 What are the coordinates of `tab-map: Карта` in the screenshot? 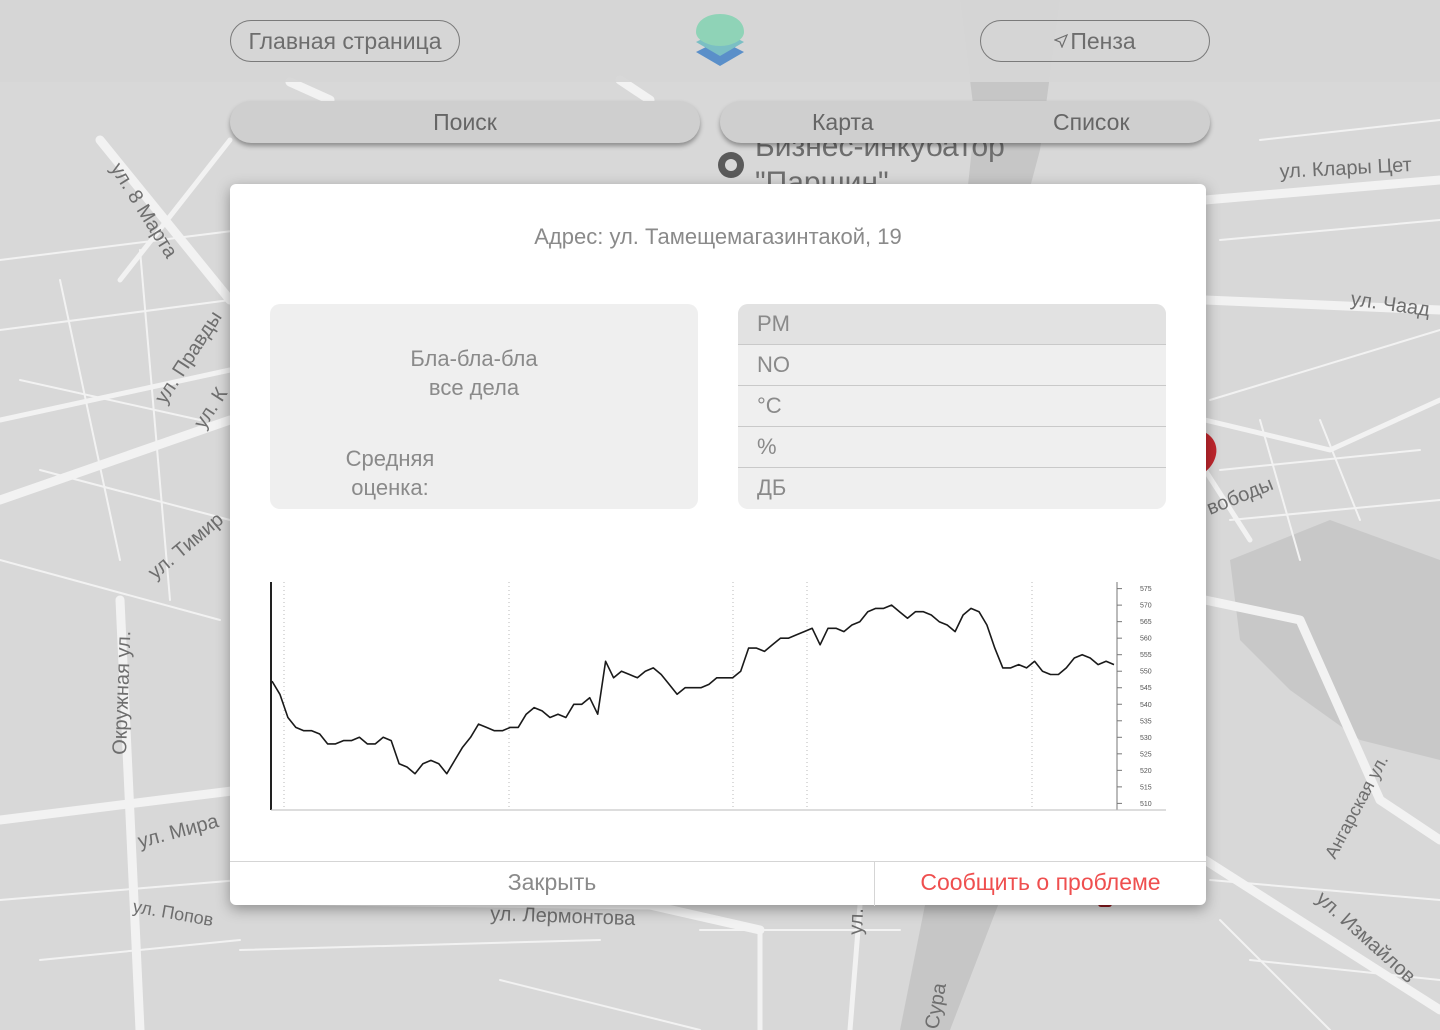 It's located at (843, 122).